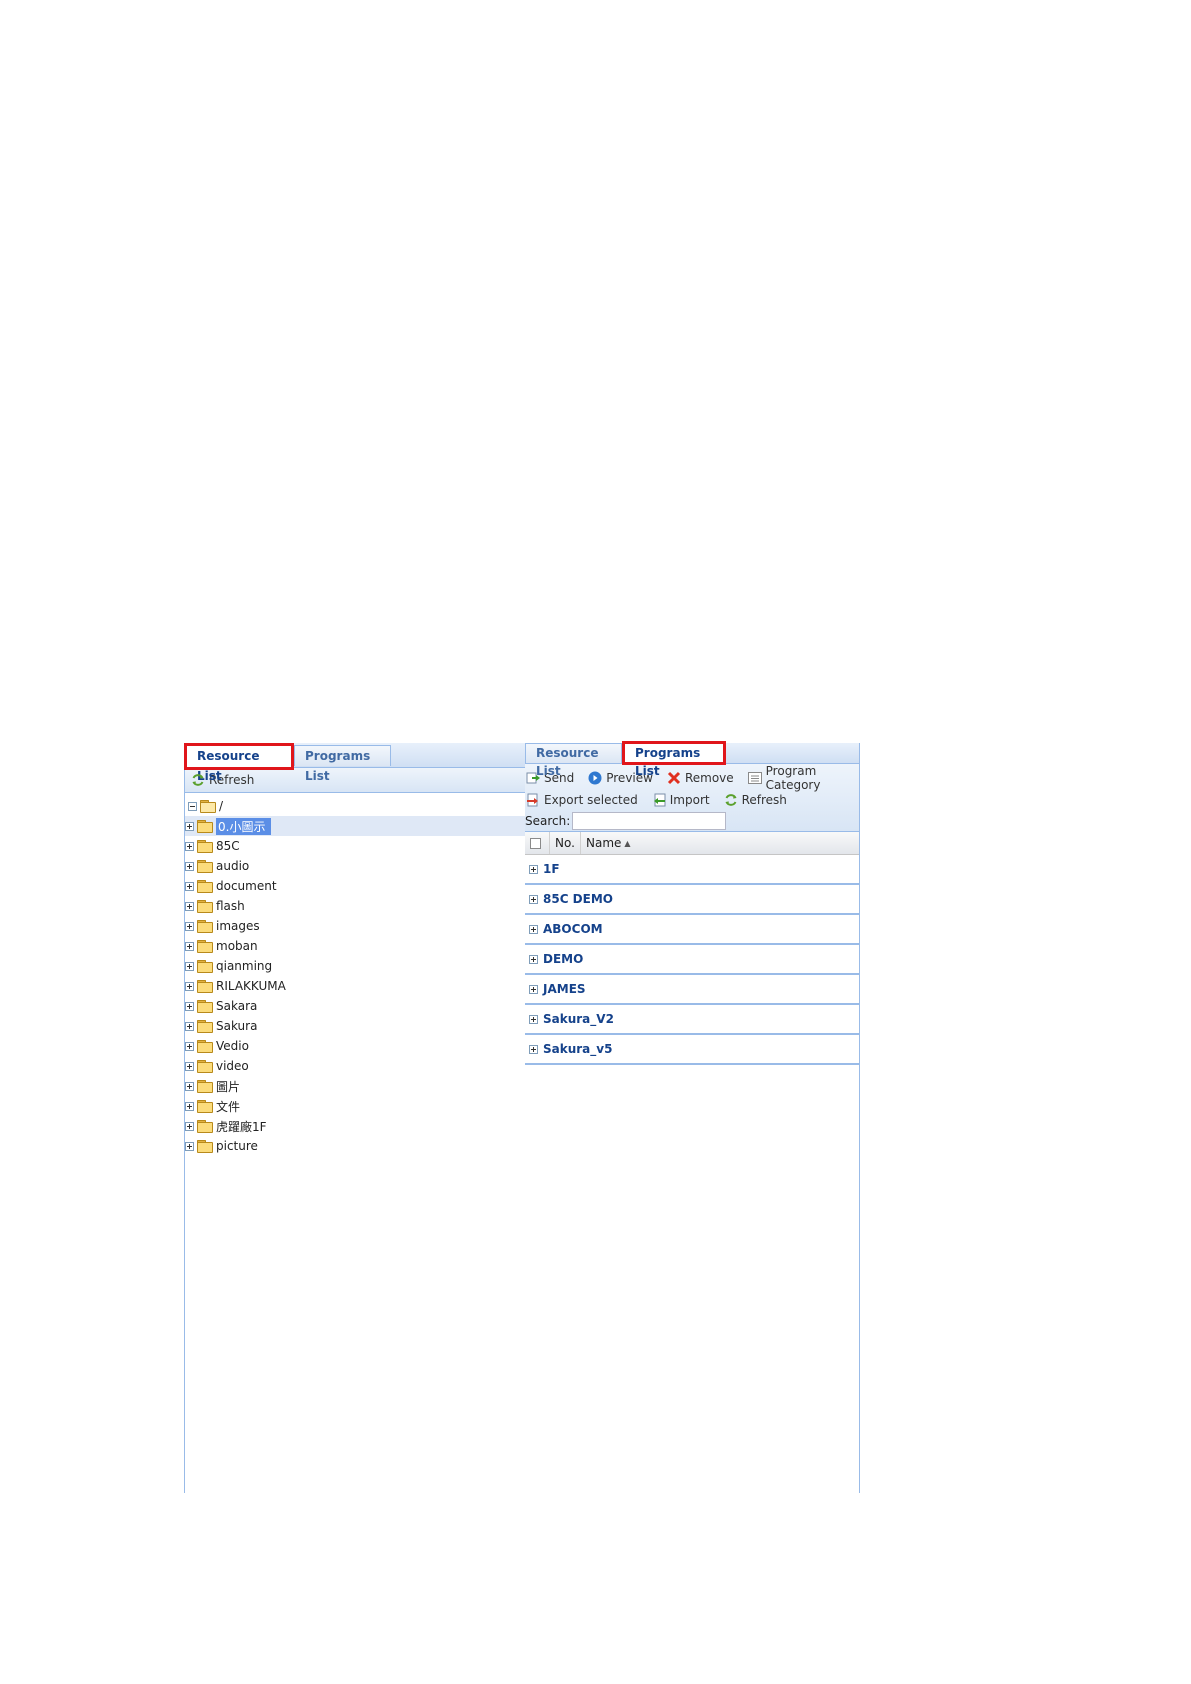 This screenshot has width=1191, height=1684. I want to click on tree-item-label: flash, so click(230, 906).